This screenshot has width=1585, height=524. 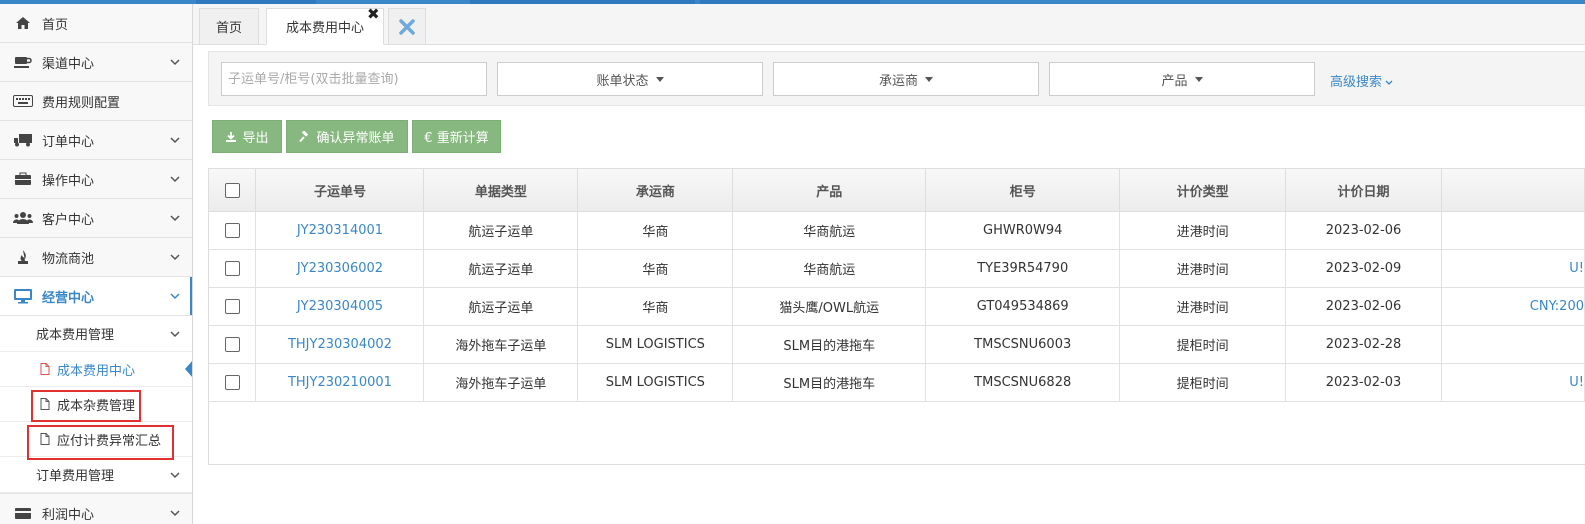 I want to click on download-icon, so click(x=231, y=137).